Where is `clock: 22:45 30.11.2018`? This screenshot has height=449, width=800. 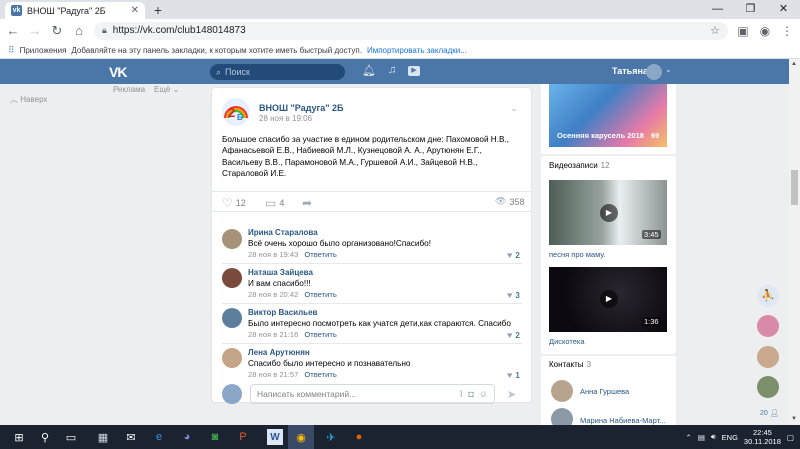 clock: 22:45 30.11.2018 is located at coordinates (762, 437).